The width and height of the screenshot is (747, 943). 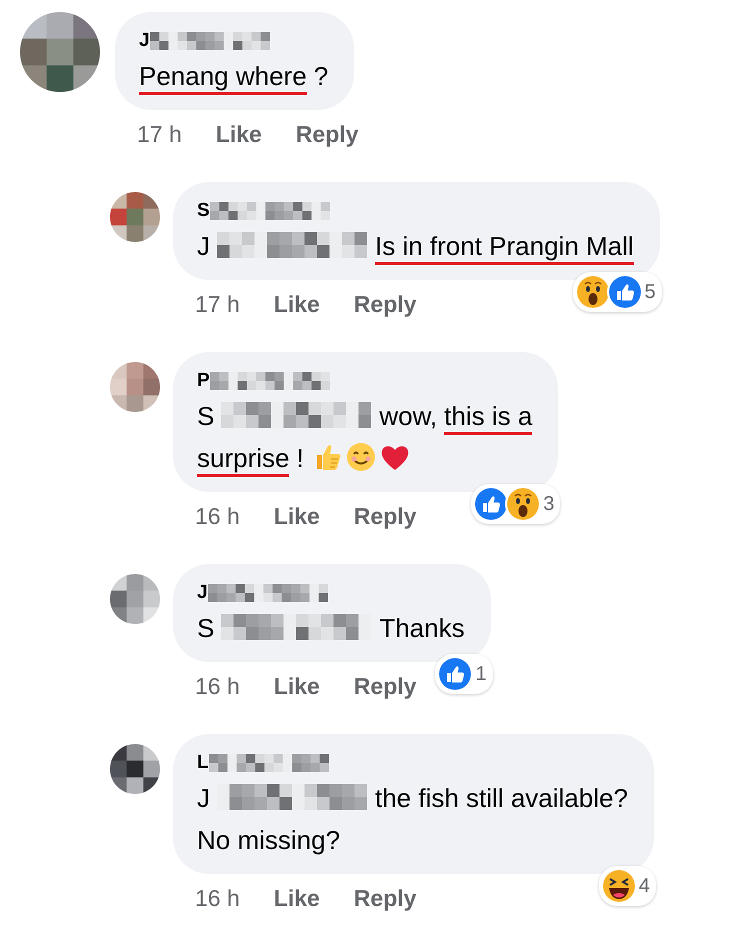 I want to click on comment-text: surprise, so click(x=243, y=457).